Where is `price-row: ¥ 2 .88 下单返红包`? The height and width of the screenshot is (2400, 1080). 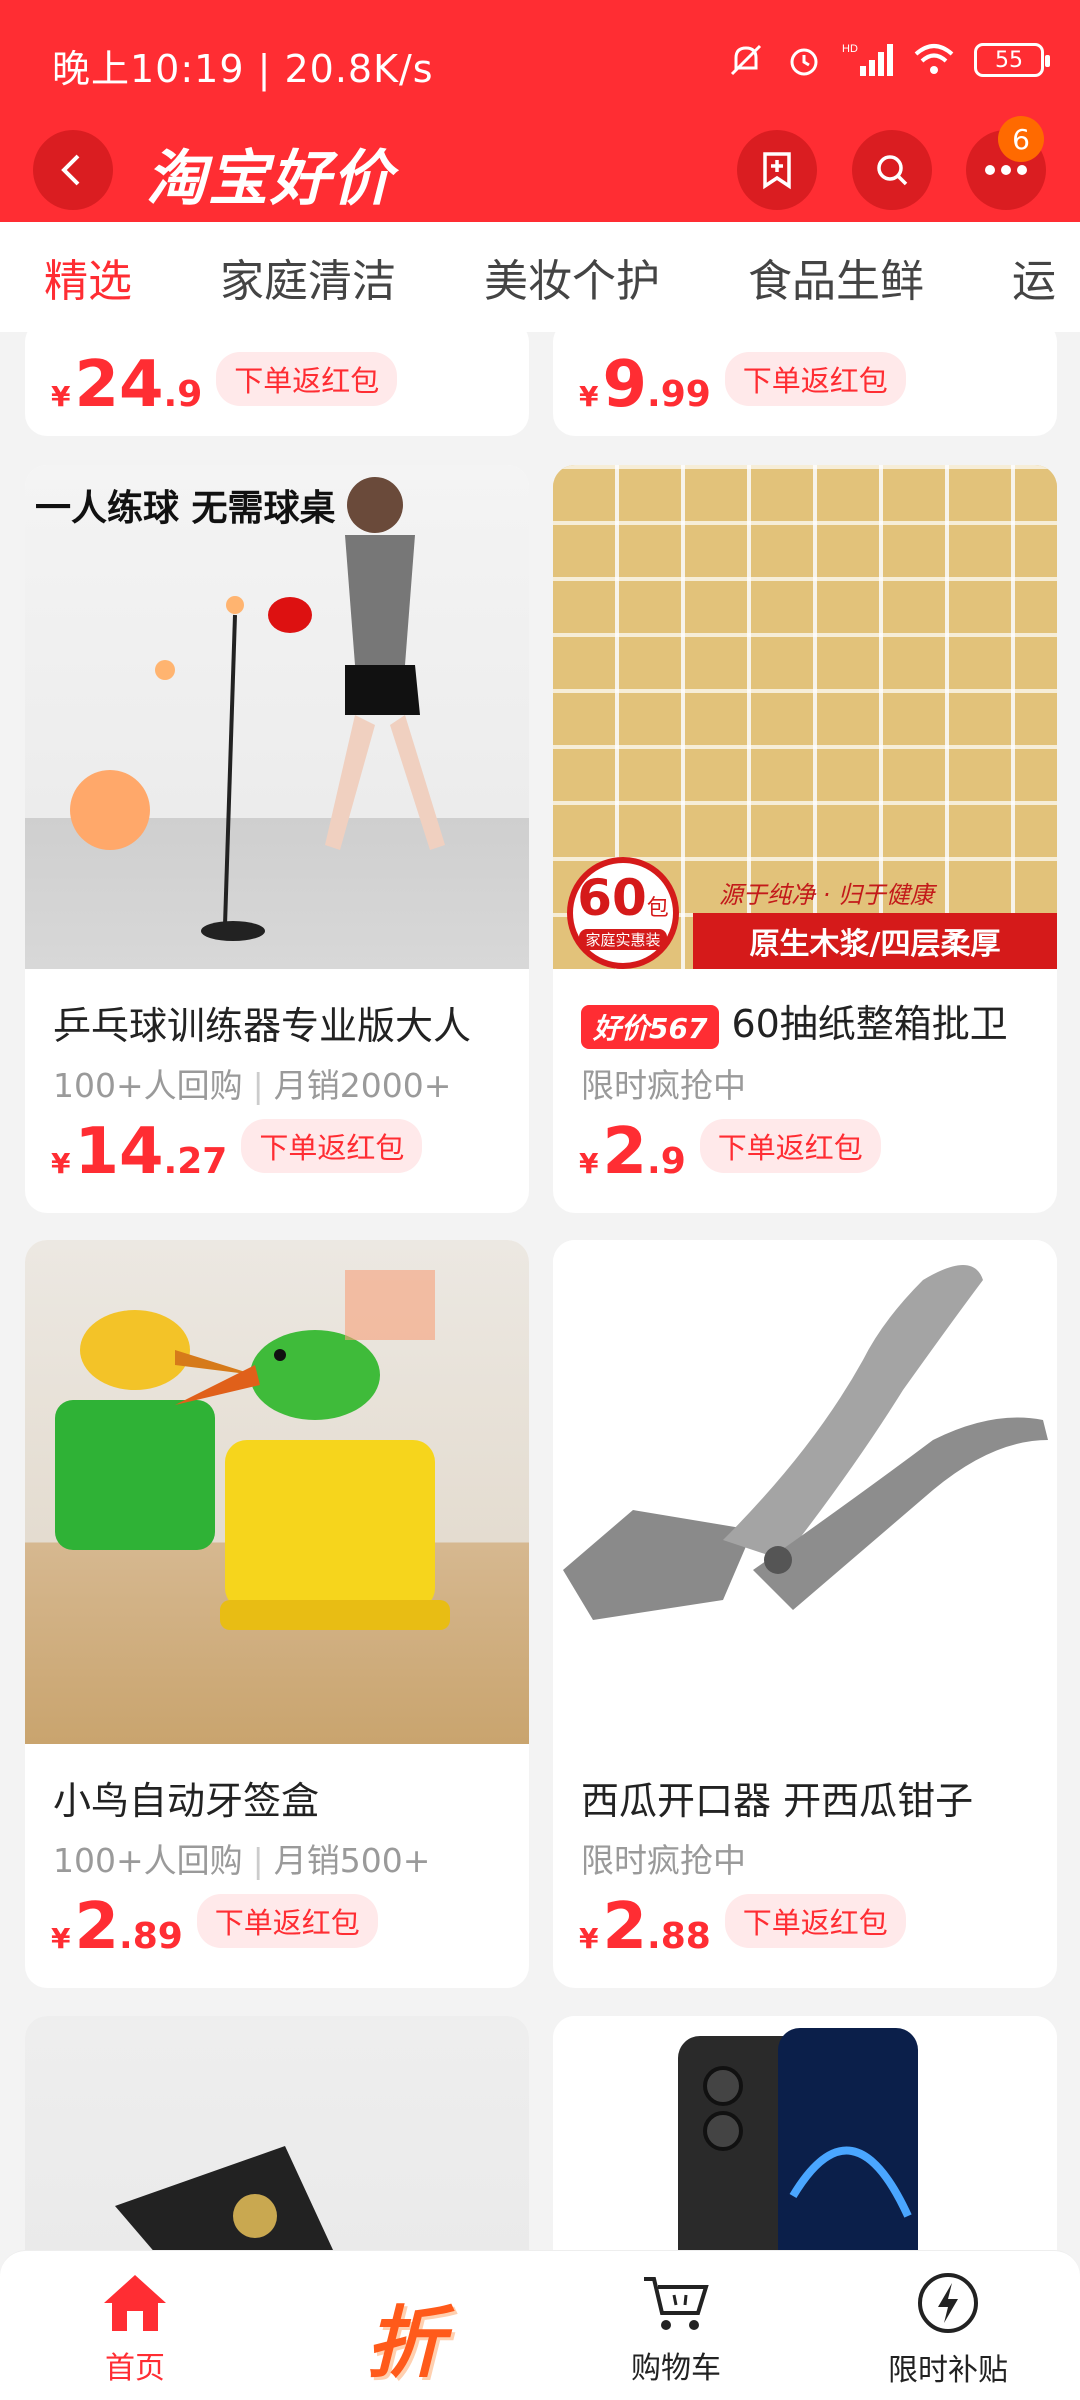 price-row: ¥ 2 .88 下单返红包 is located at coordinates (742, 1927).